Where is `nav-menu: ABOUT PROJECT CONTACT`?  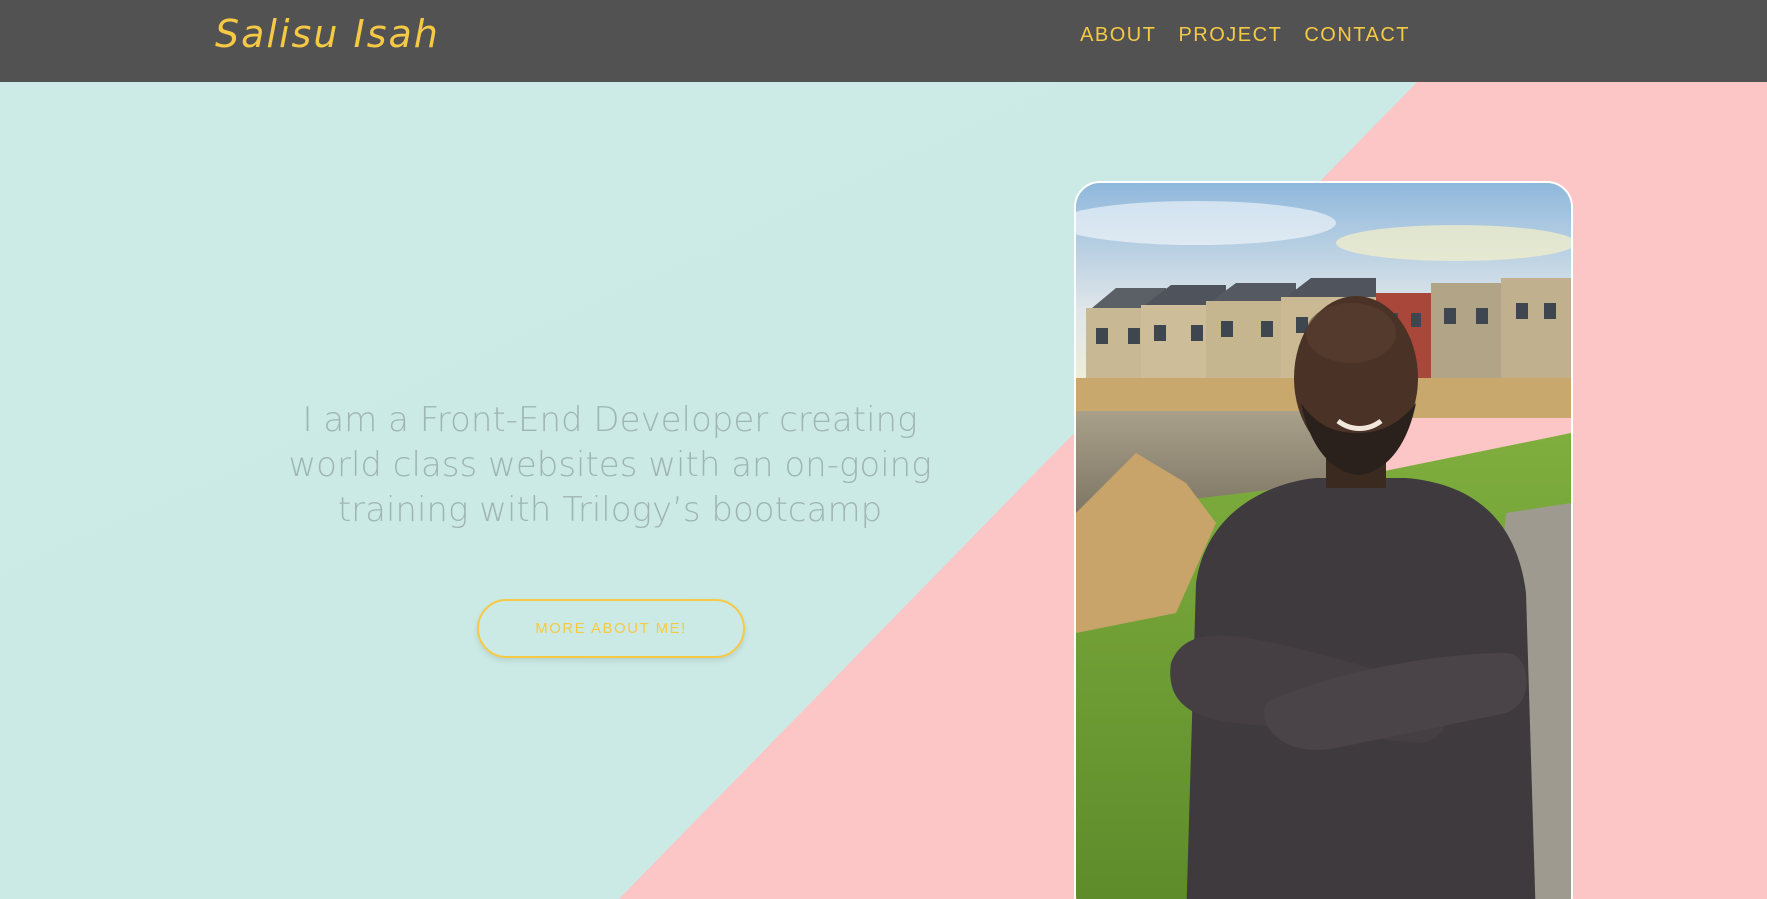 nav-menu: ABOUT PROJECT CONTACT is located at coordinates (1245, 35).